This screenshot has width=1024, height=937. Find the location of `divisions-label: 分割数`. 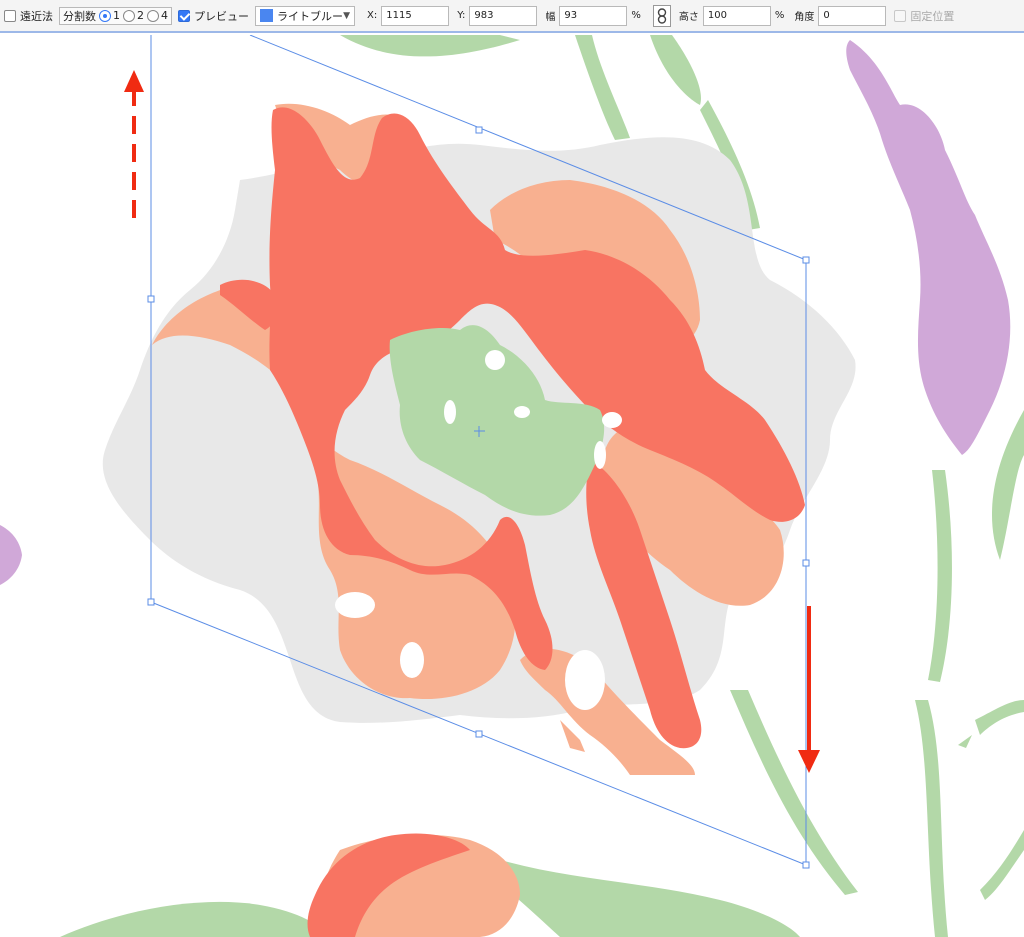

divisions-label: 分割数 is located at coordinates (79, 16).